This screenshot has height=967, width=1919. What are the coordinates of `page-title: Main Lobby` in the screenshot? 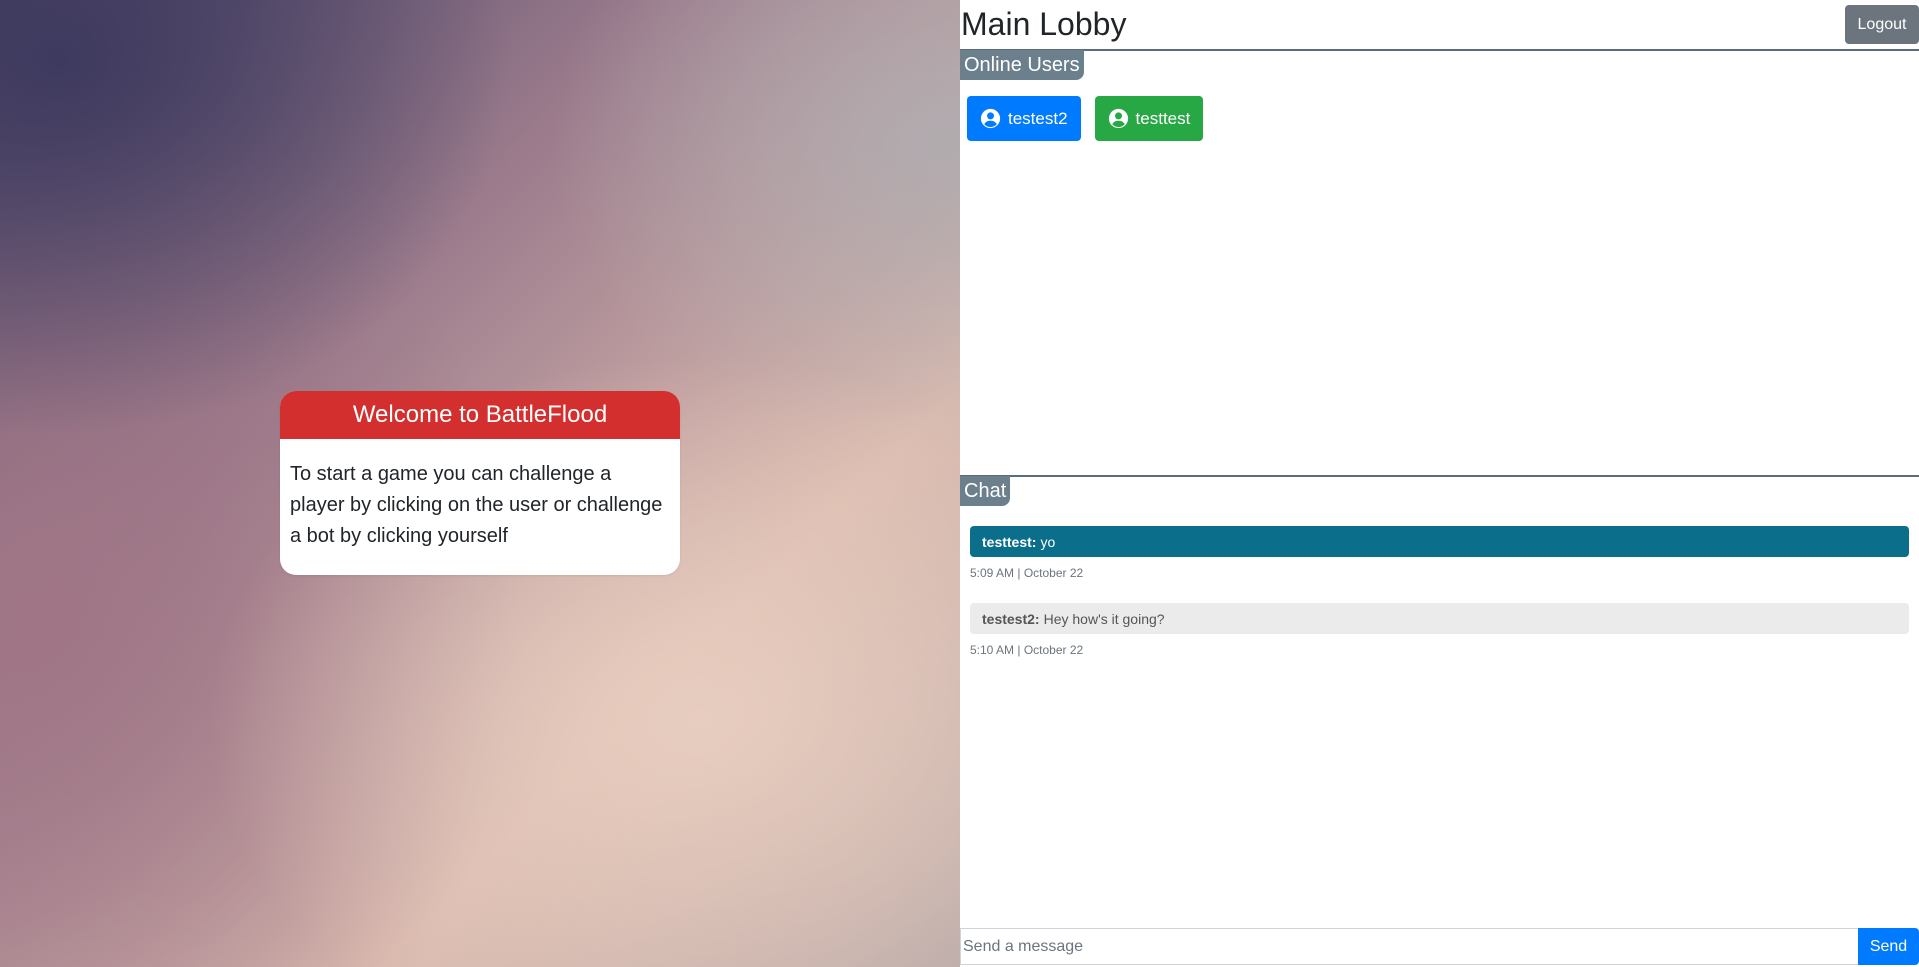 It's located at (1044, 24).